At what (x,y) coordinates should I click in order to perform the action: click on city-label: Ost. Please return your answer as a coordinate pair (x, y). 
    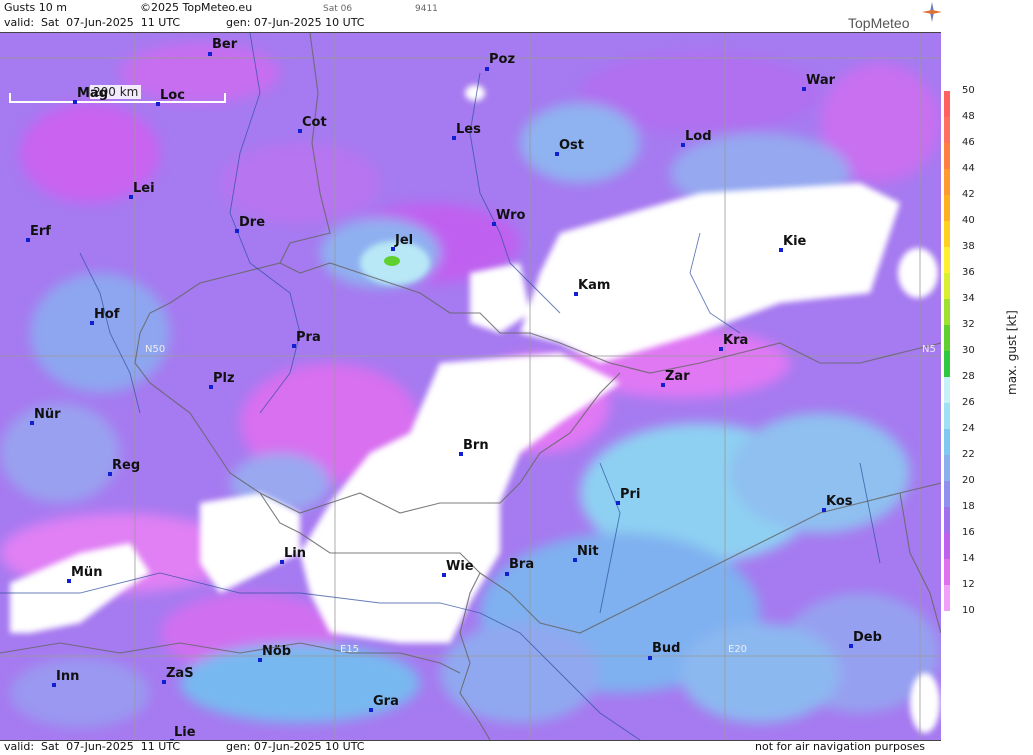
    Looking at the image, I should click on (572, 145).